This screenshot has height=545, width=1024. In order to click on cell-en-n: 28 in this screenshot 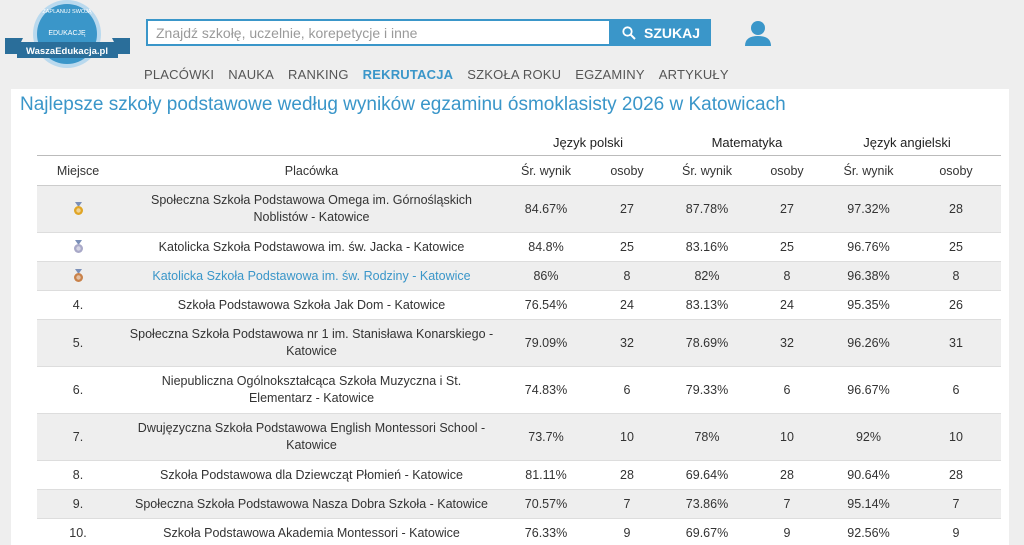, I will do `click(956, 209)`.